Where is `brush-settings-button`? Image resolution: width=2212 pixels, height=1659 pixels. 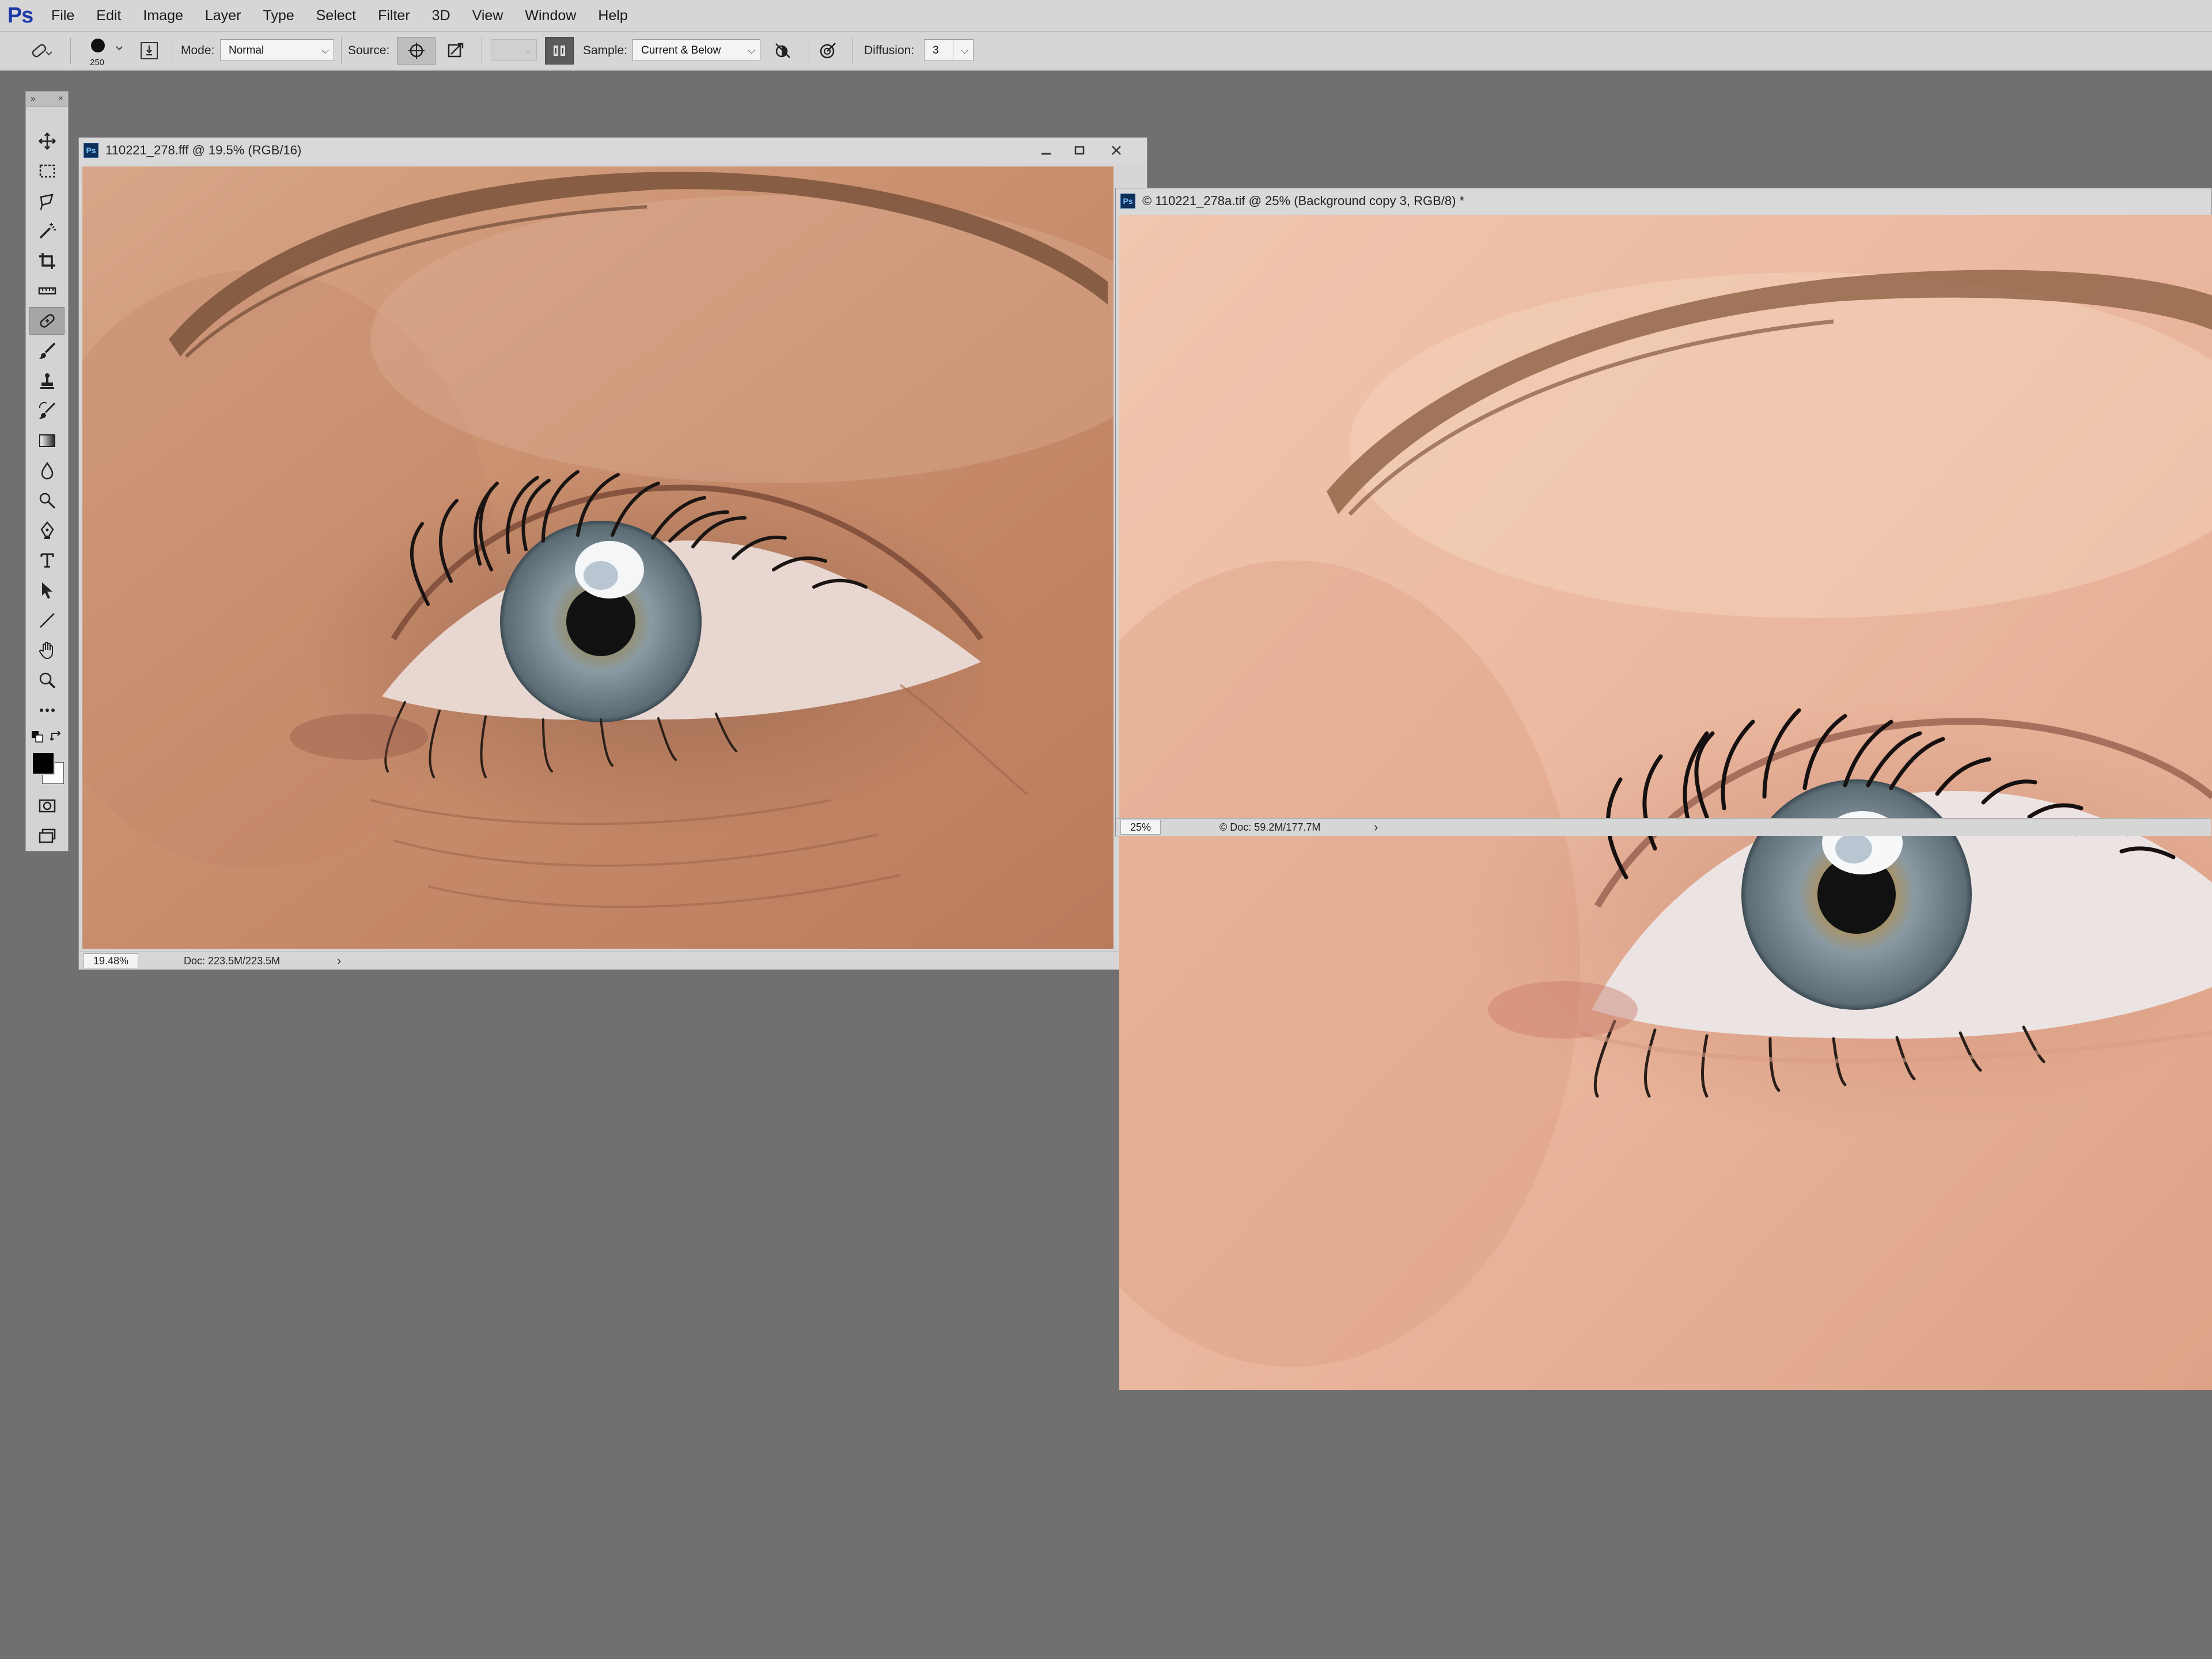 brush-settings-button is located at coordinates (149, 51).